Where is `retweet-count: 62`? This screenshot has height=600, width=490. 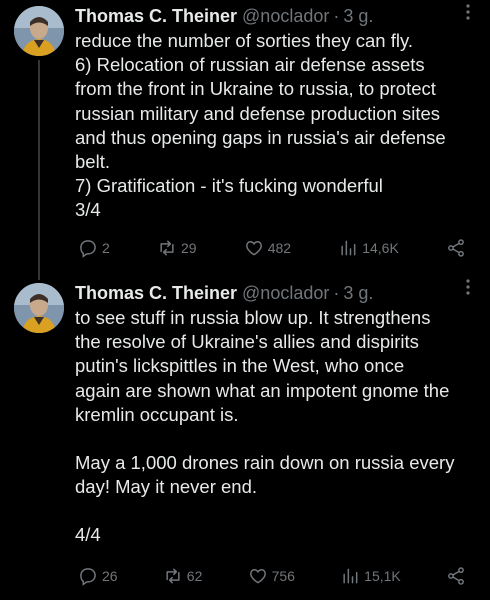 retweet-count: 62 is located at coordinates (194, 576).